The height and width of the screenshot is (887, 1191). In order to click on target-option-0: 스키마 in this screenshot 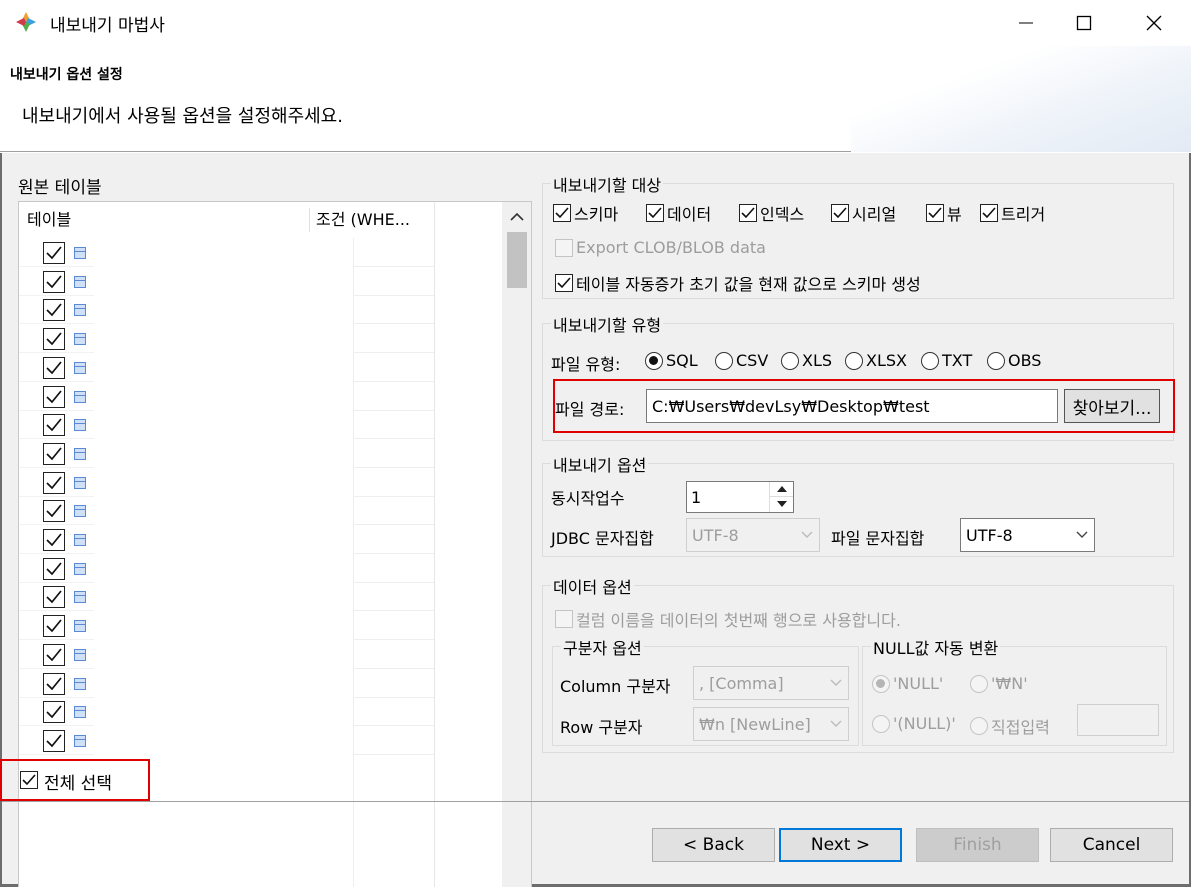, I will do `click(585, 213)`.